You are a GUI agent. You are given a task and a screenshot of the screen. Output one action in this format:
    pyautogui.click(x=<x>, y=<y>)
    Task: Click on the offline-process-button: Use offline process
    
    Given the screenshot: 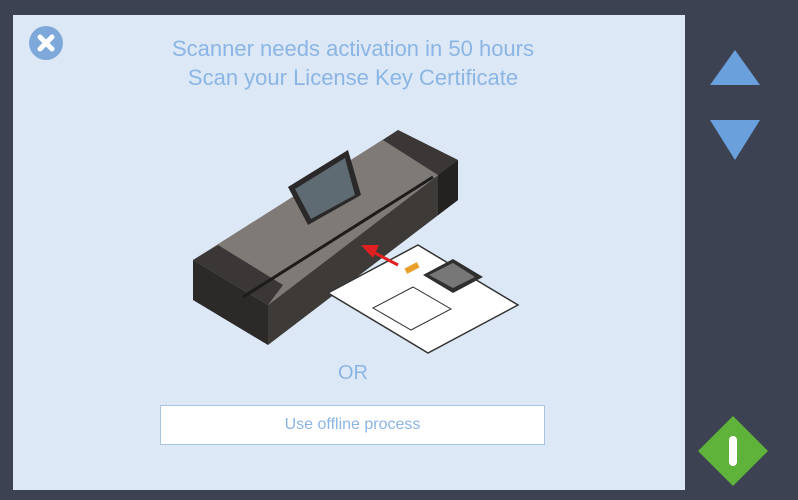 What is the action you would take?
    pyautogui.click(x=352, y=425)
    